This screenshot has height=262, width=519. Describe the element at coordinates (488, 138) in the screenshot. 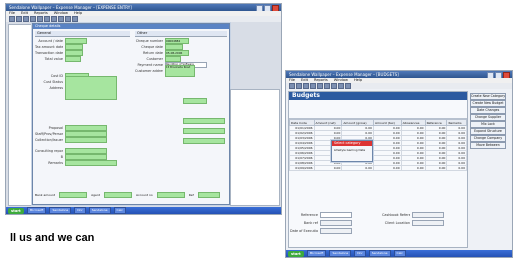

I see `change-company-button: Change Company` at that location.